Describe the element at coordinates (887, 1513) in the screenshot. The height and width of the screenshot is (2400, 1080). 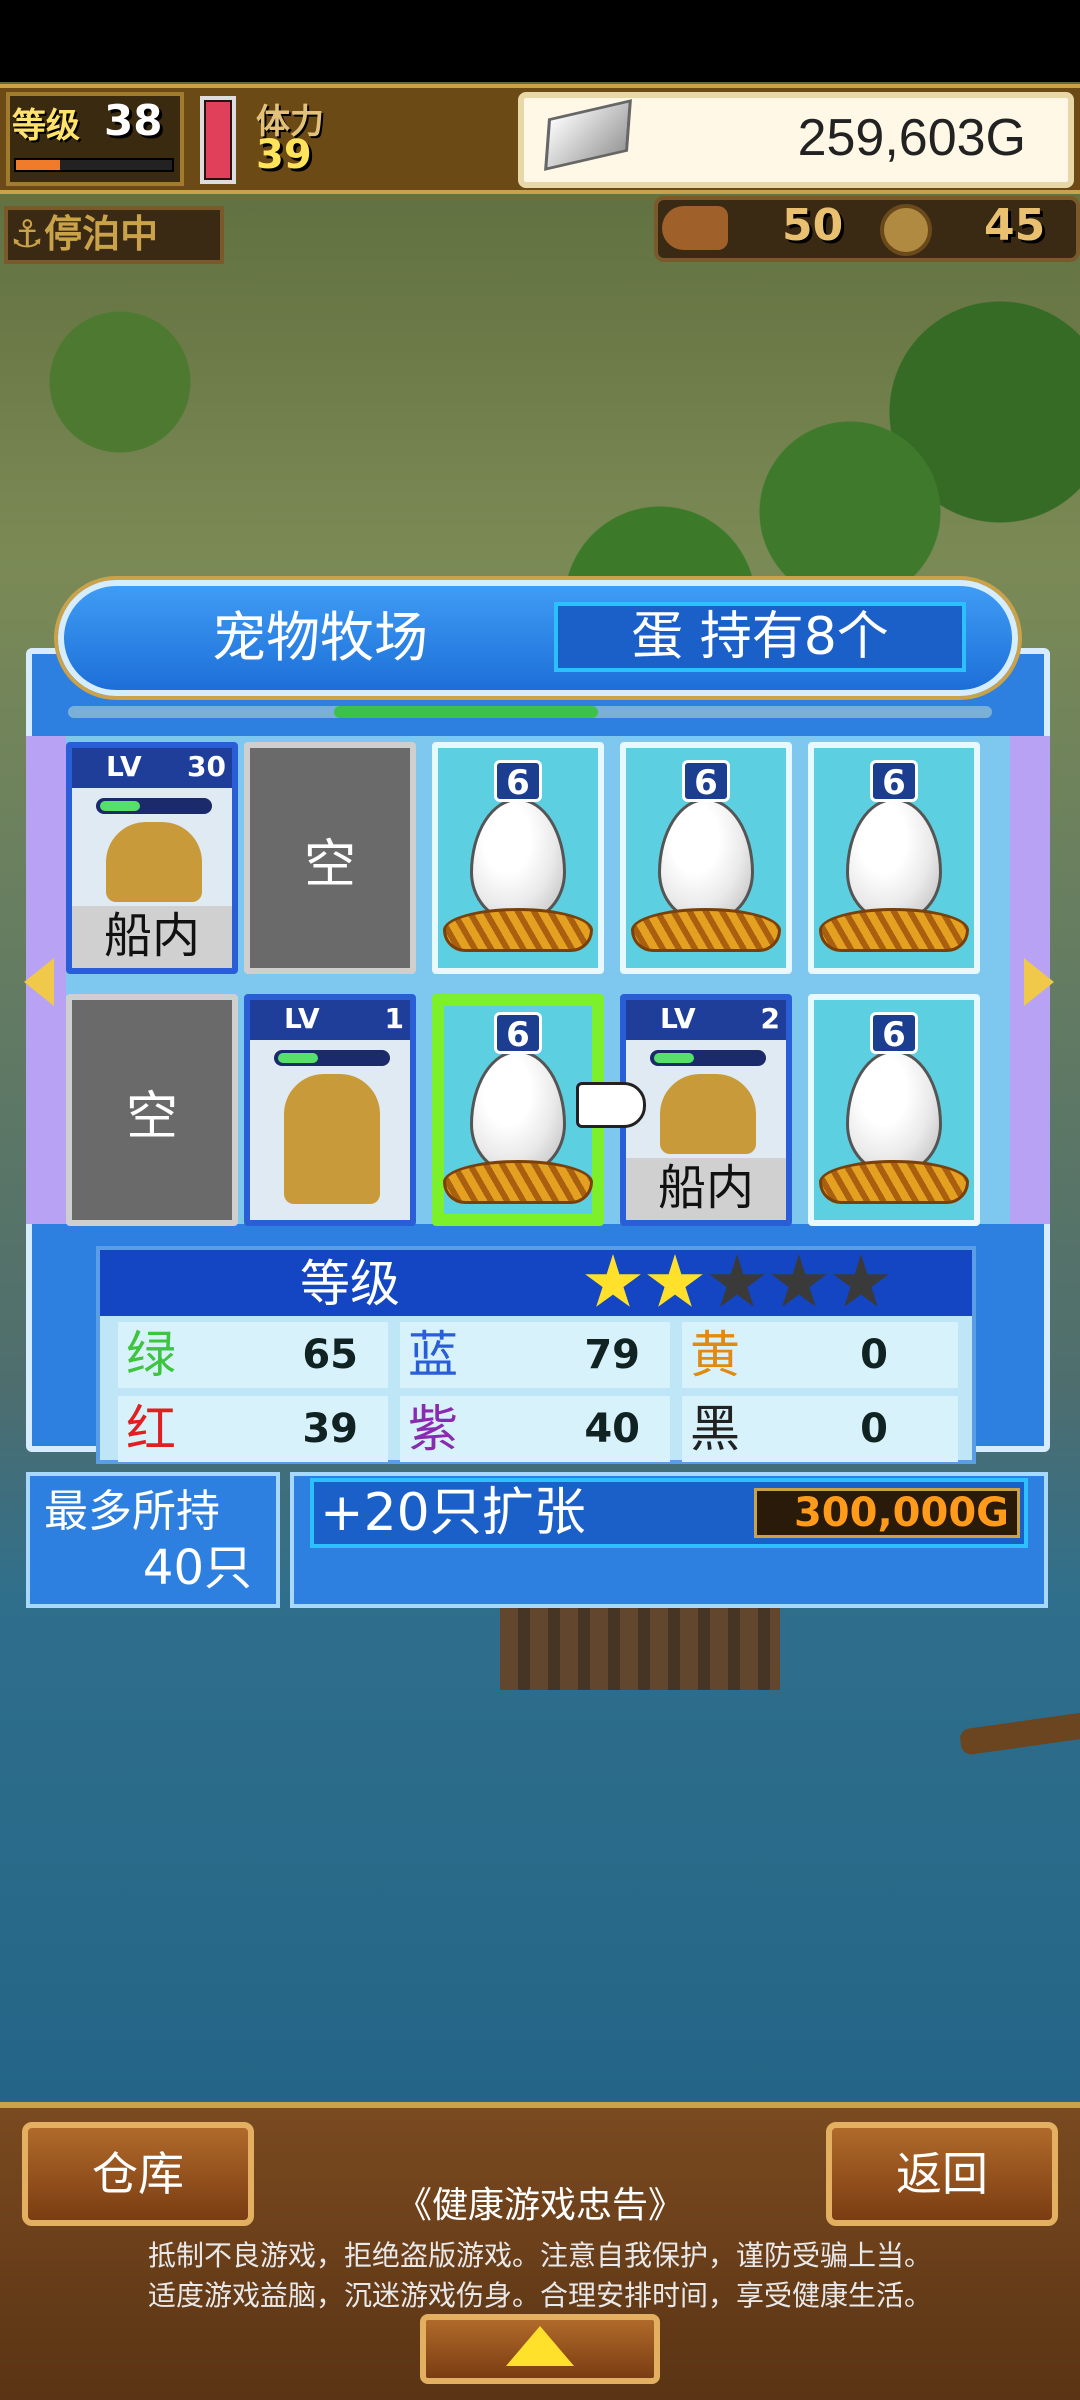
I see `expand-price: 300,000G` at that location.